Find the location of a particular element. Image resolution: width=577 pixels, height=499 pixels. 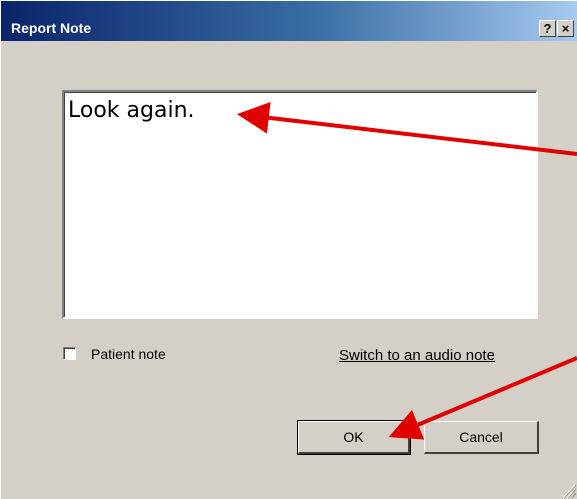

note-text: Look again. is located at coordinates (131, 110).